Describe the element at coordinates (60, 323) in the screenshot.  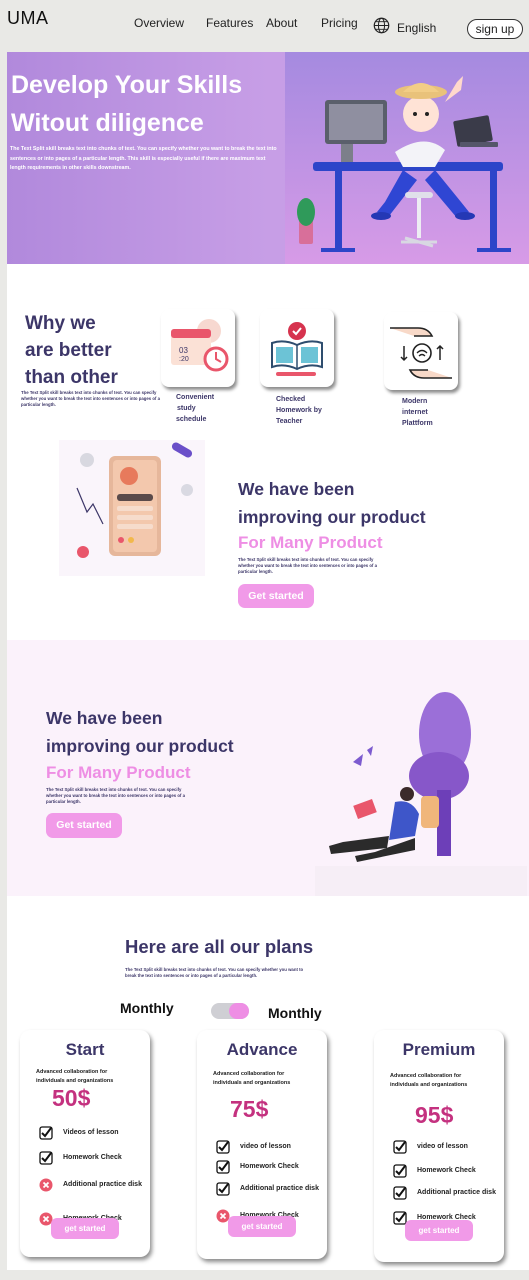
I see `why-title-line1: Why we` at that location.